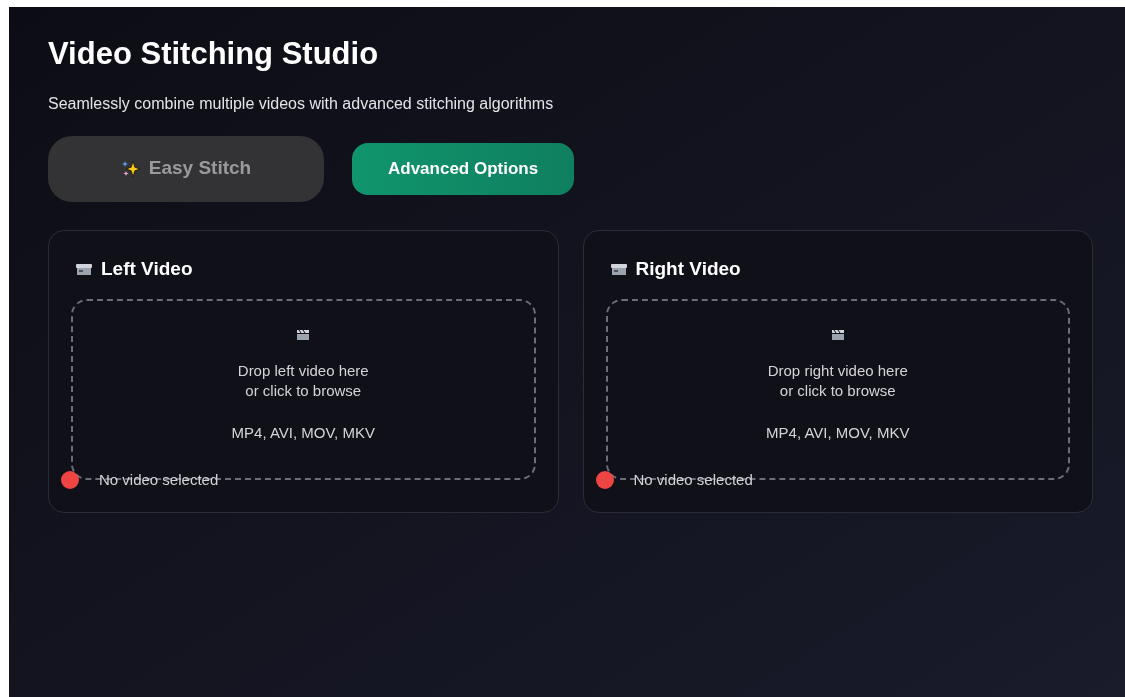 This screenshot has width=1125, height=697. Describe the element at coordinates (200, 168) in the screenshot. I see `tab-label: Easy Stitch` at that location.